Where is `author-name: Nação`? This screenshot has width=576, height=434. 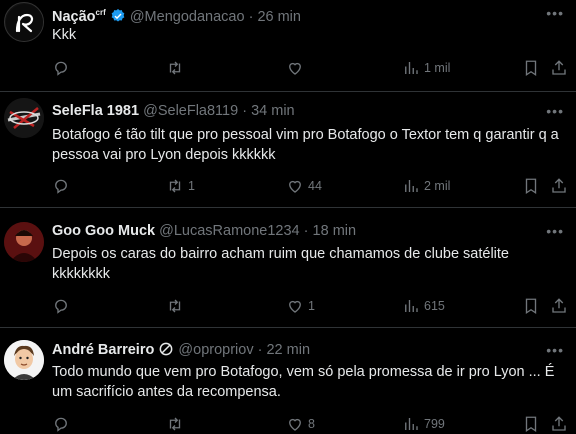
author-name: Nação is located at coordinates (74, 17).